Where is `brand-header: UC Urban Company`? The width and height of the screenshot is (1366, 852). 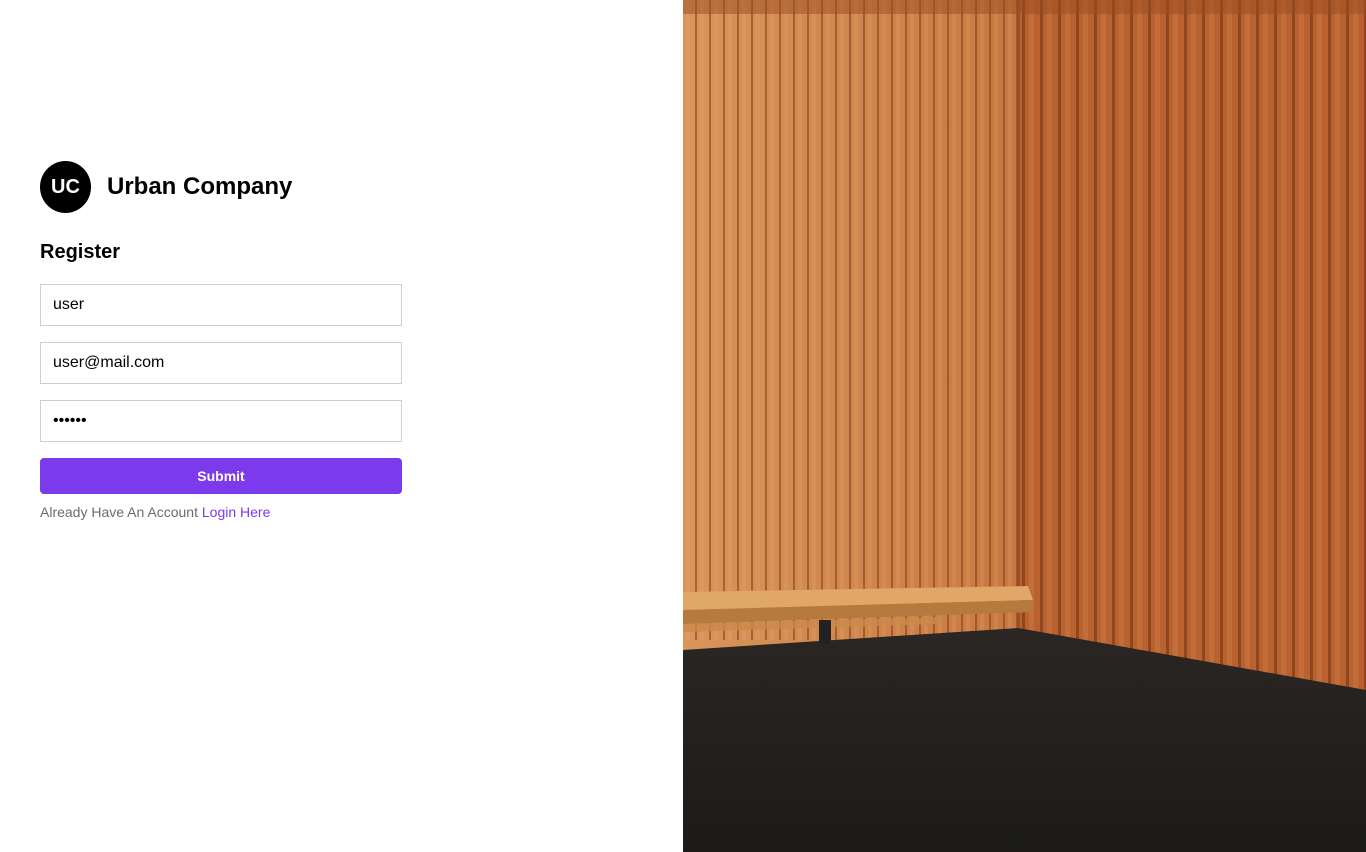 brand-header: UC Urban Company is located at coordinates (221, 187).